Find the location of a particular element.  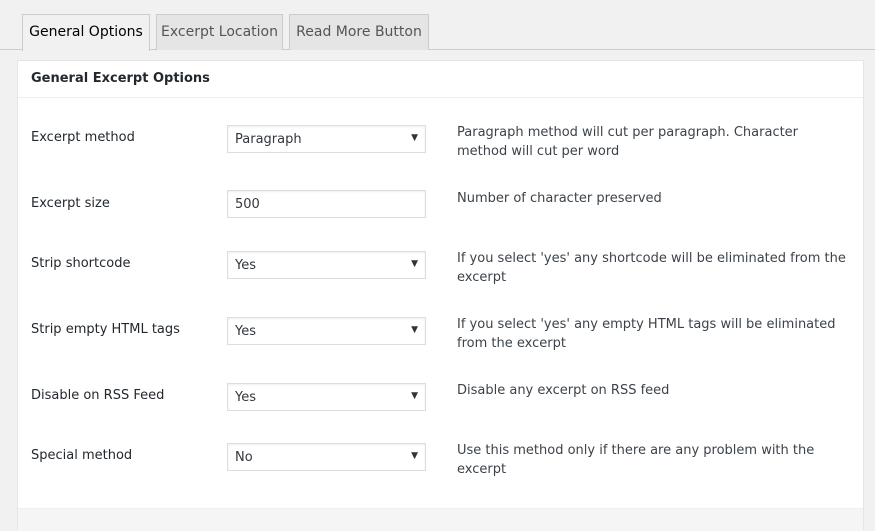

excerpt-method-value: Paragraph is located at coordinates (268, 139).